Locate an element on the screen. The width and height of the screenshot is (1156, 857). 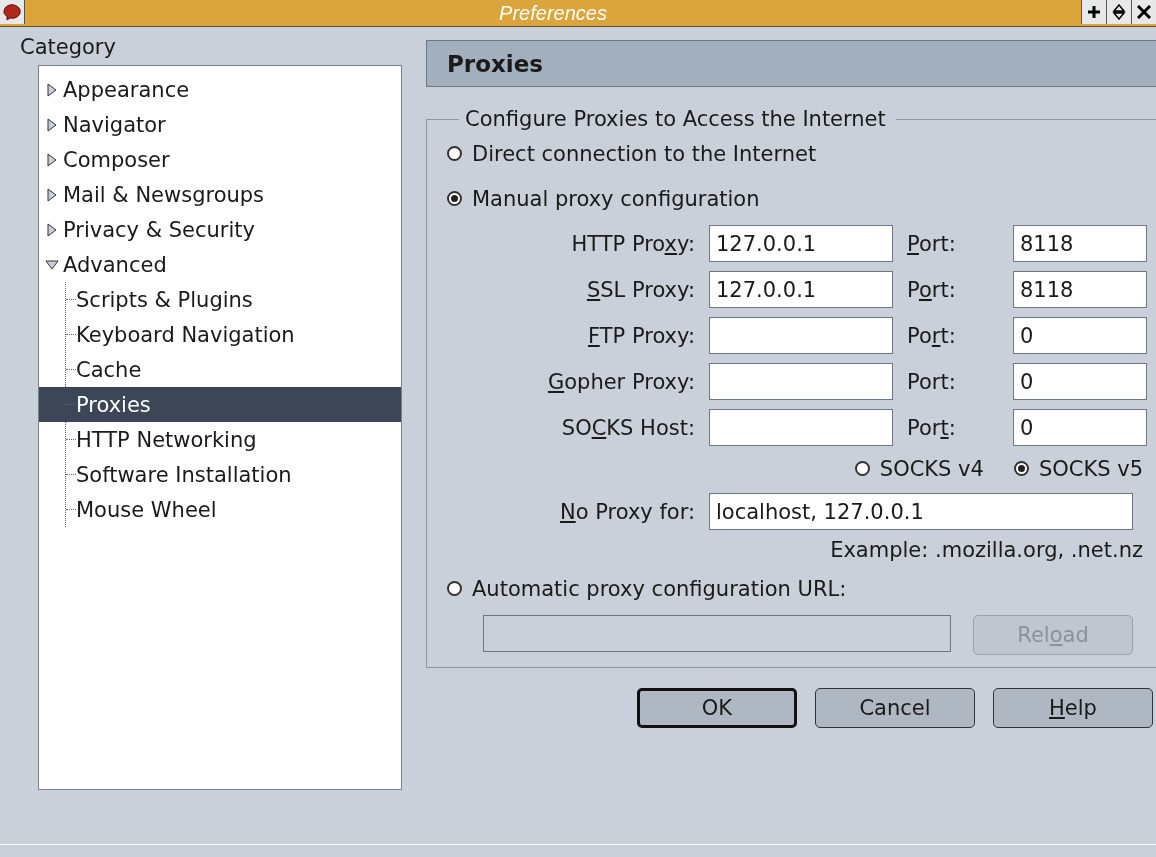
field-label: No Proxy for: is located at coordinates (626, 511).